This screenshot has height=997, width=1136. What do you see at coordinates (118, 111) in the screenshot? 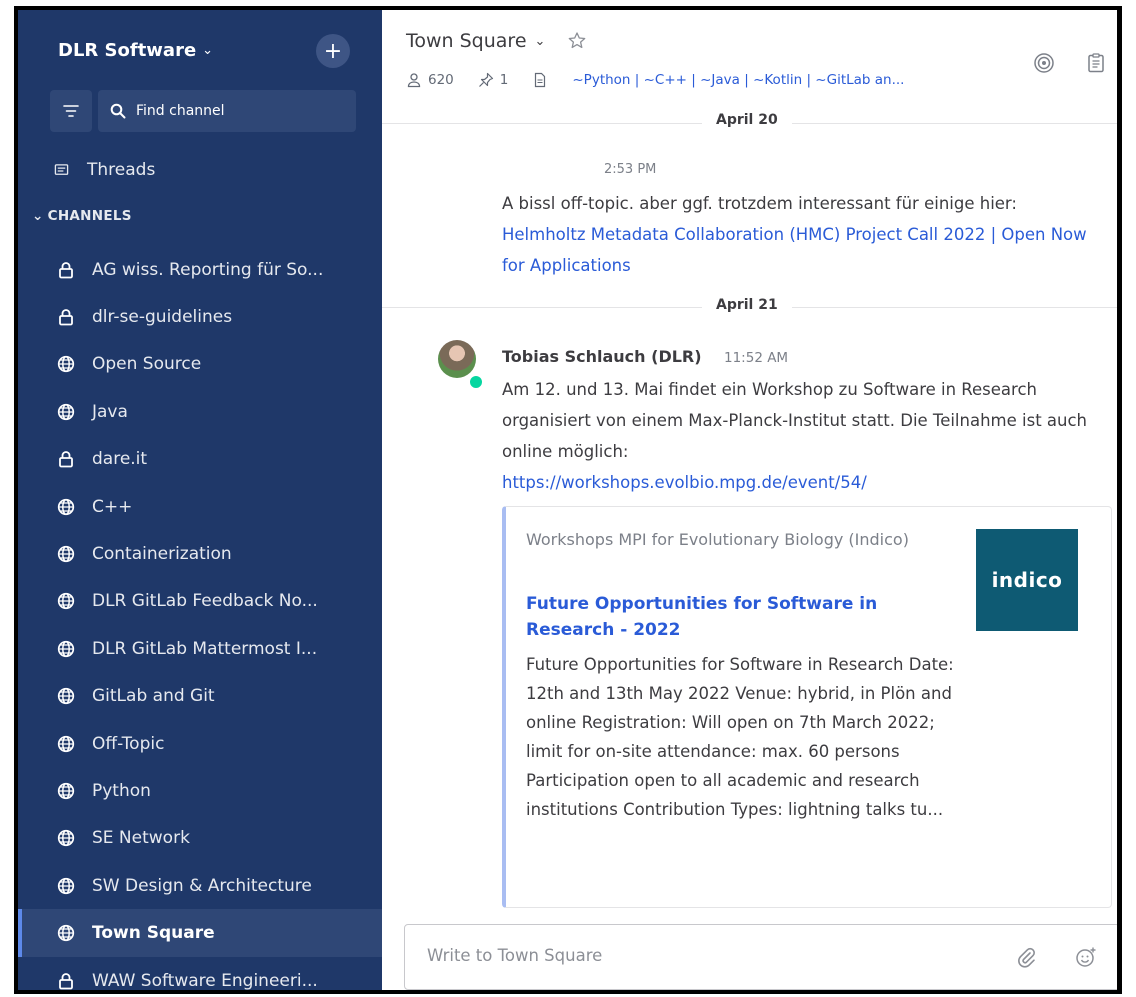
I see `search-icon` at bounding box center [118, 111].